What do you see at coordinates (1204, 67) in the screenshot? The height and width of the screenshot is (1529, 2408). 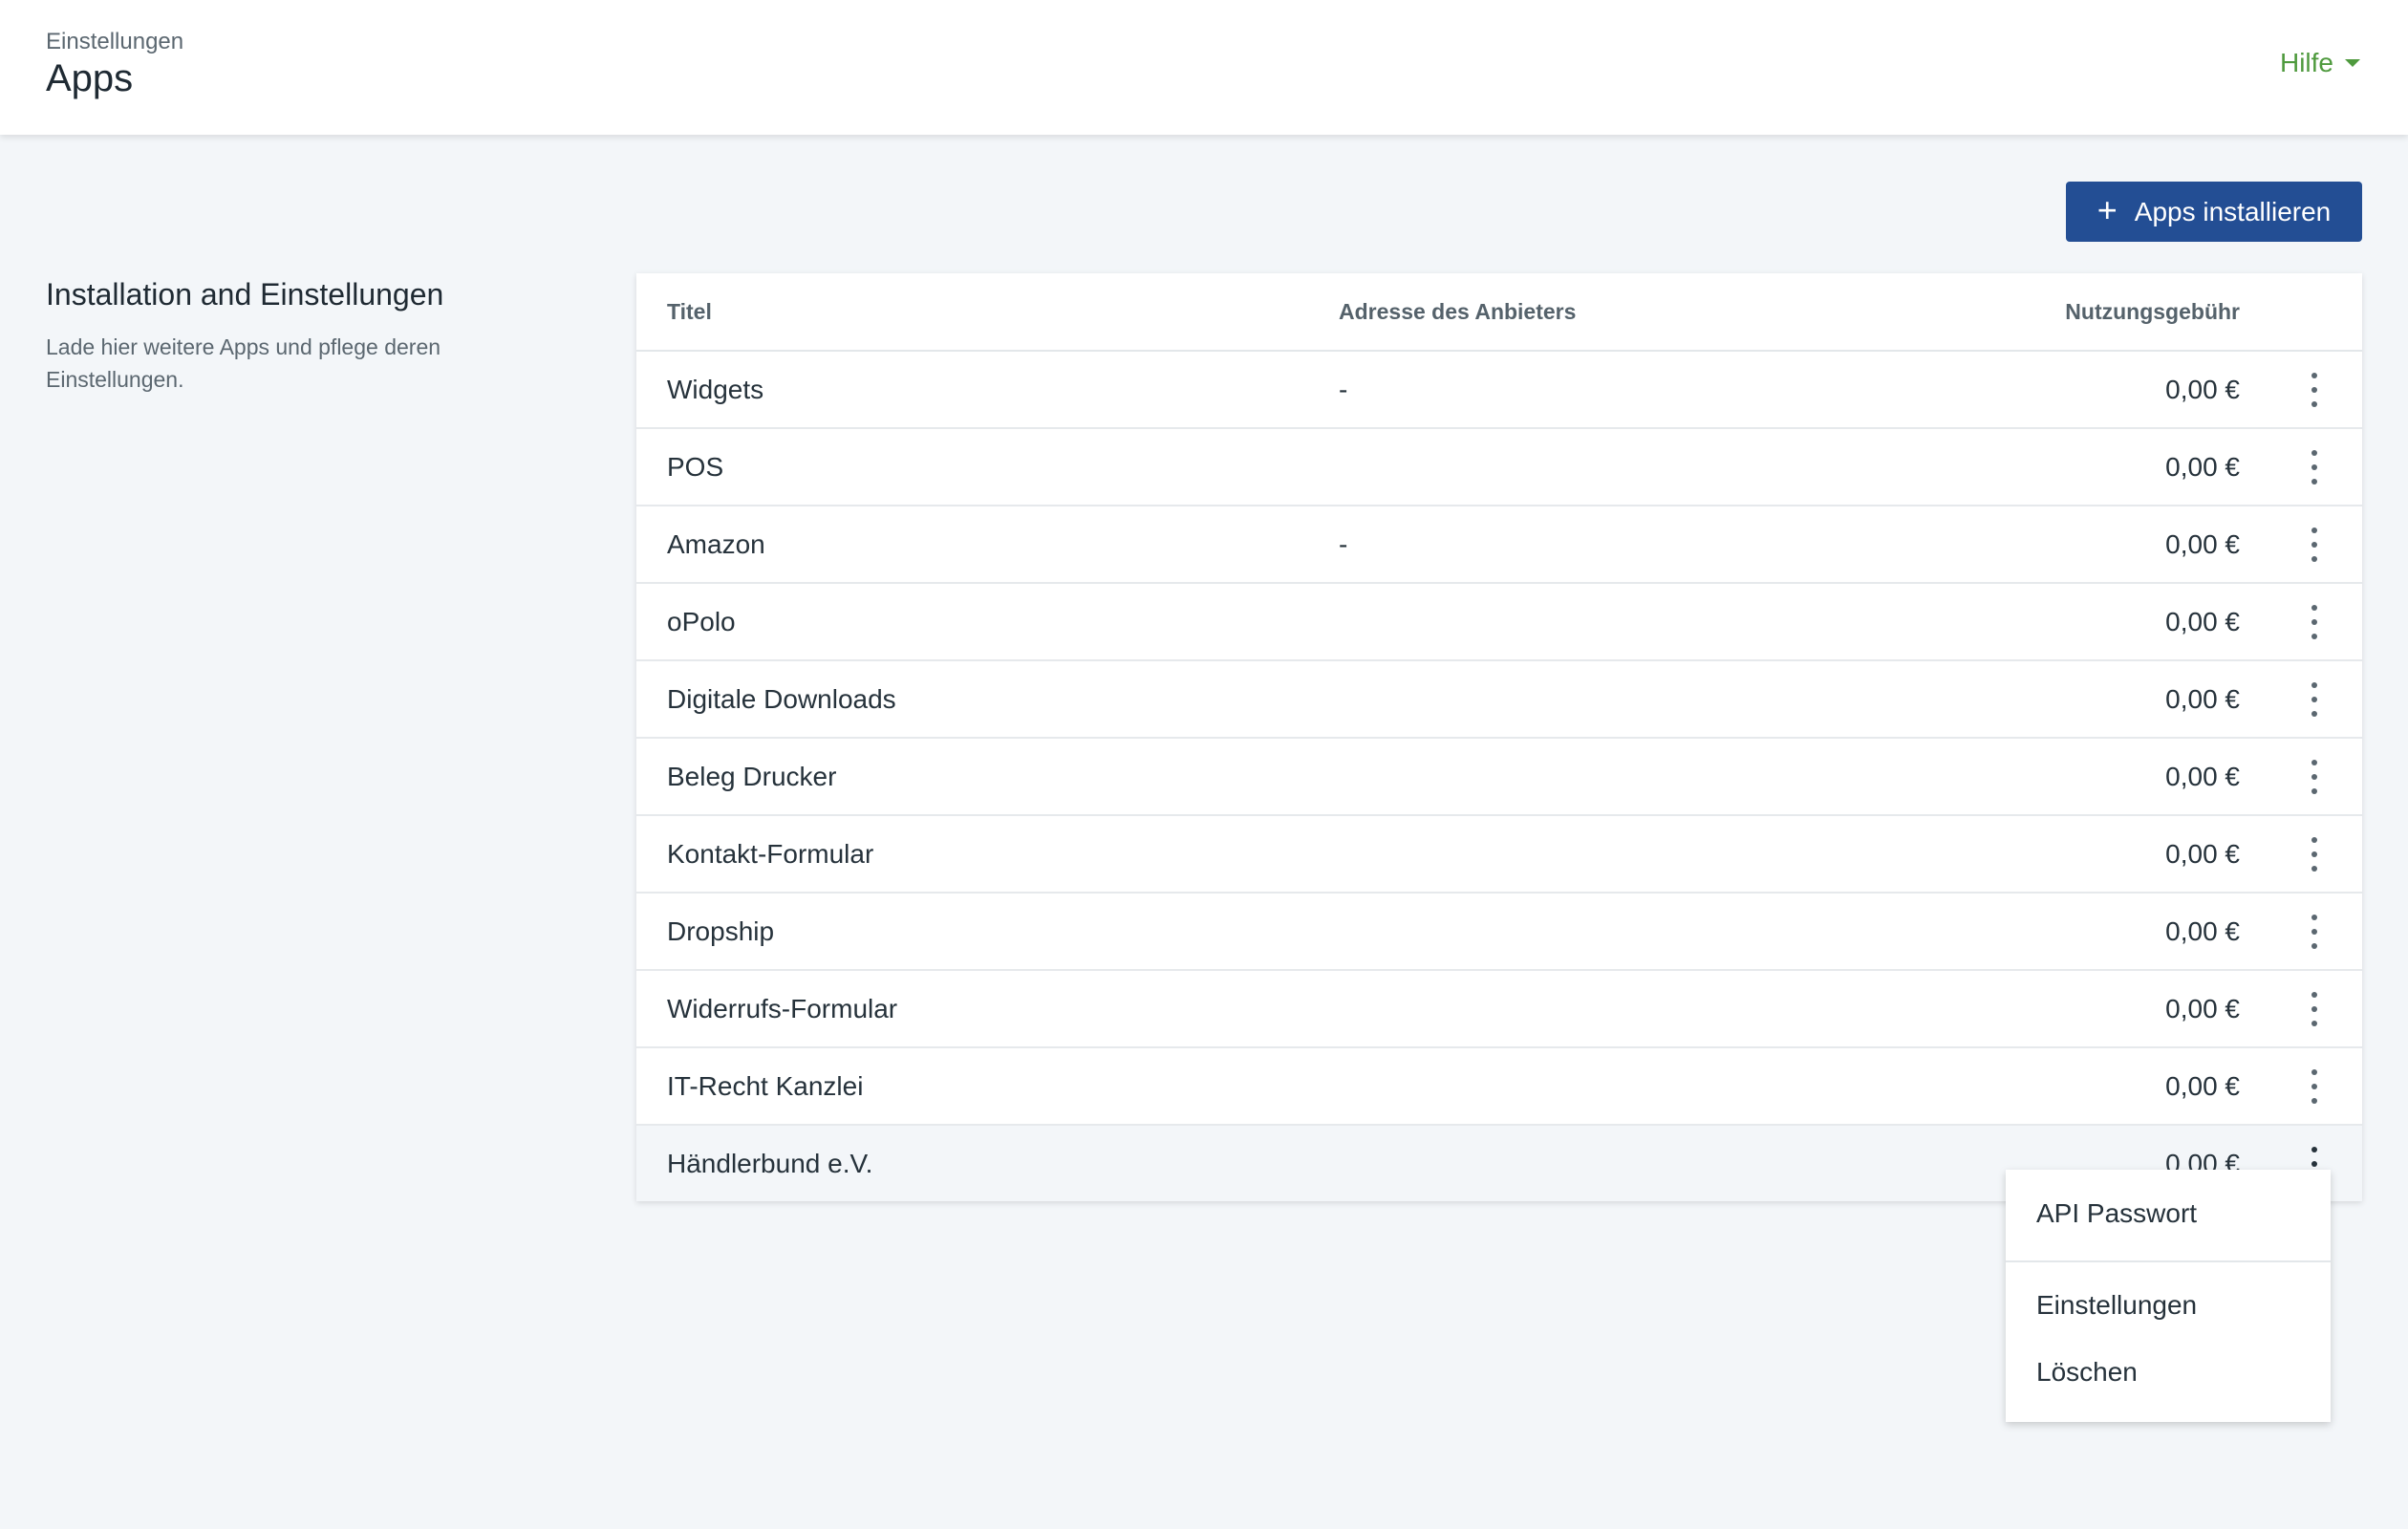 I see `top-bar: Einstellungen Apps Hilfe` at bounding box center [1204, 67].